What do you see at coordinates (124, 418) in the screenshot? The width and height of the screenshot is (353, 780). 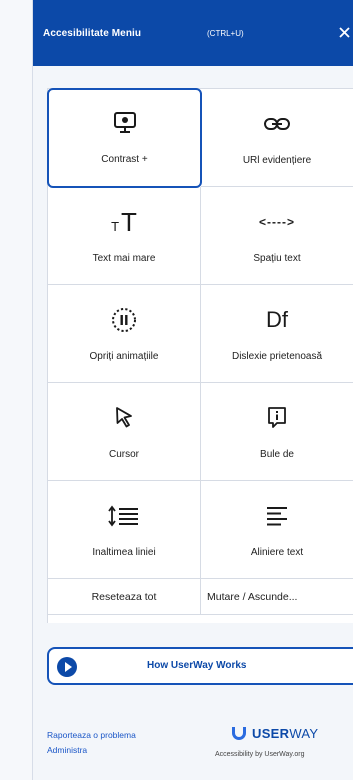 I see `cursor-icon` at bounding box center [124, 418].